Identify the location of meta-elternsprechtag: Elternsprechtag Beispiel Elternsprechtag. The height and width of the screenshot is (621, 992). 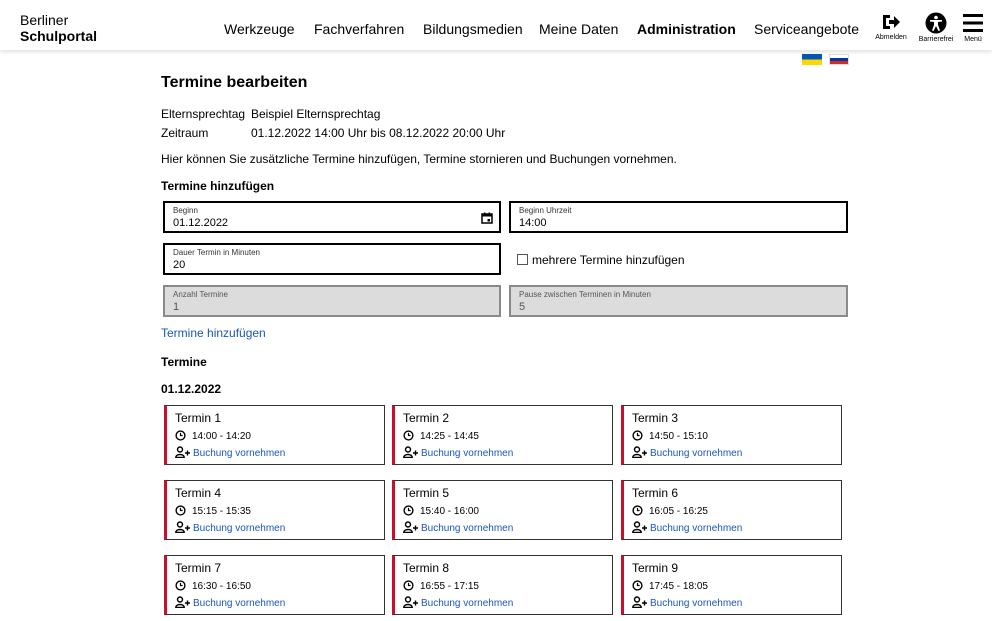
(270, 114).